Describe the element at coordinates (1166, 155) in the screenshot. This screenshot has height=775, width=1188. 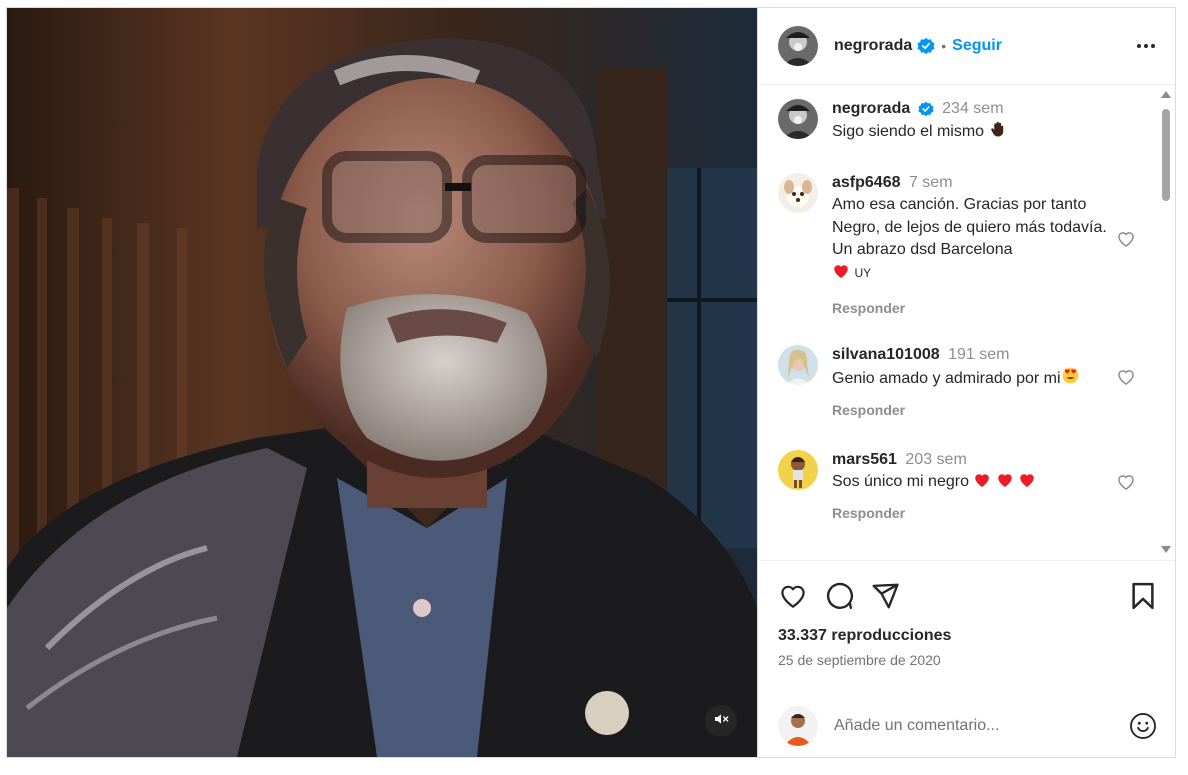
I see `scroll-thumb` at that location.